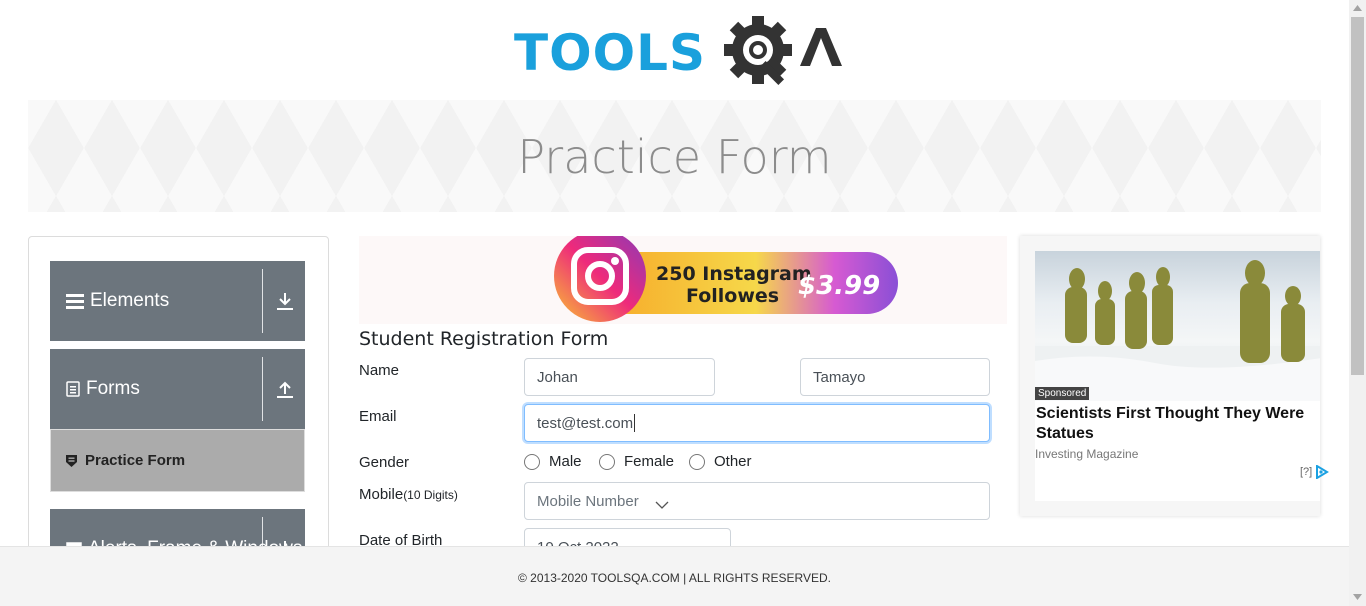 Image resolution: width=1366 pixels, height=606 pixels. I want to click on promo-line2: Followes, so click(732, 296).